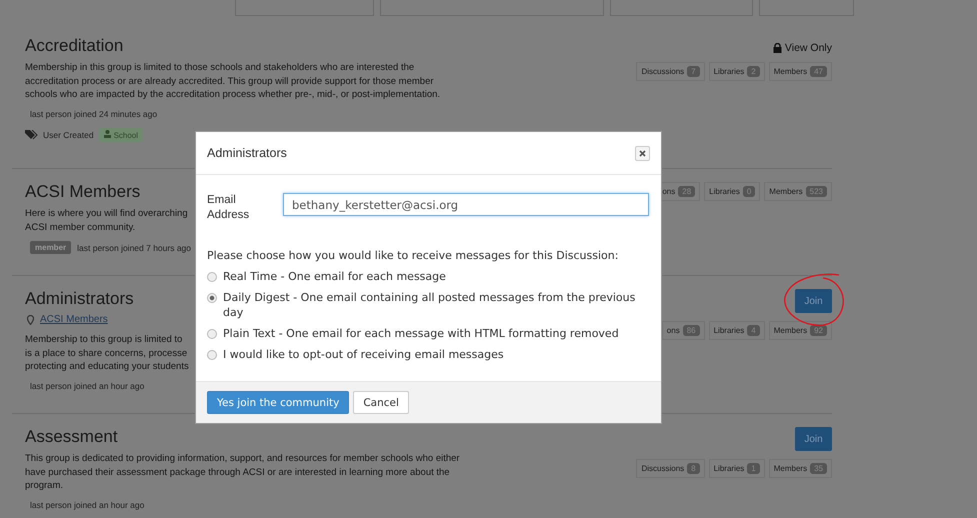 The image size is (977, 518). Describe the element at coordinates (106, 213) in the screenshot. I see `group-description: Here is where you will find overarching` at that location.